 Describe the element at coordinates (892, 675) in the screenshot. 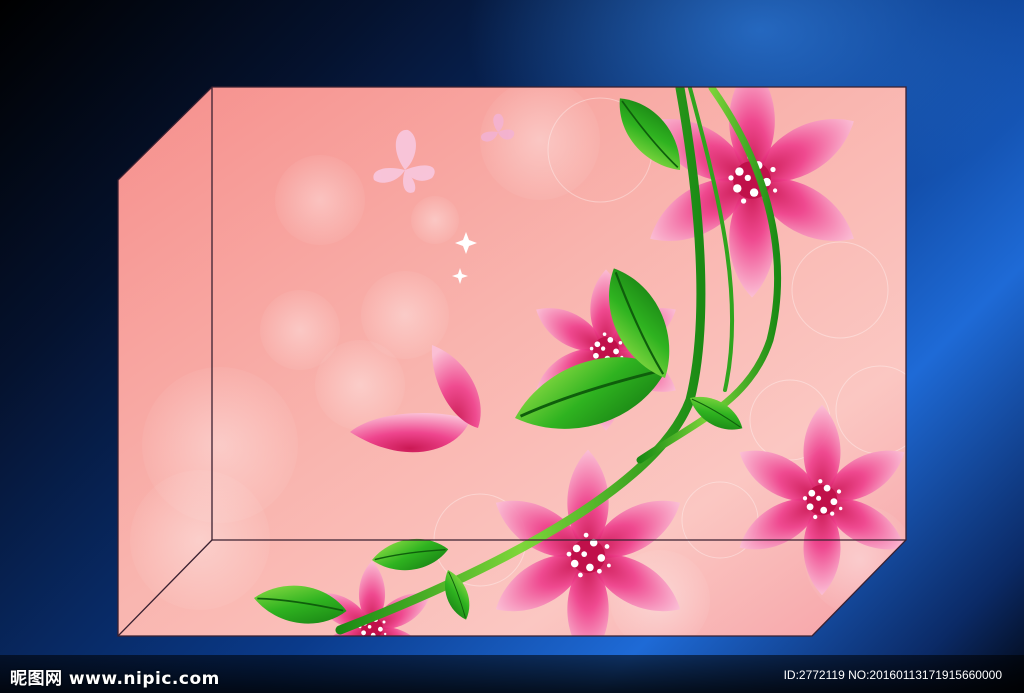

I see `watermark-id: ID:2772119 NO:20160113171915660000` at that location.